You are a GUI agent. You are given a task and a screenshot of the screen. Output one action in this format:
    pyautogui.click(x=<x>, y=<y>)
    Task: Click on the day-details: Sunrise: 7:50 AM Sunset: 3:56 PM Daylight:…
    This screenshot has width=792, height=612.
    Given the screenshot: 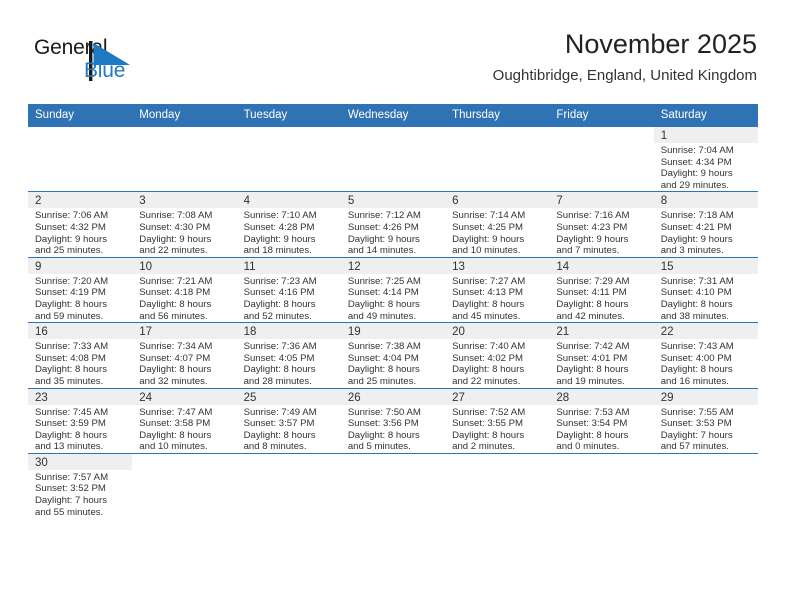 What is the action you would take?
    pyautogui.click(x=393, y=429)
    